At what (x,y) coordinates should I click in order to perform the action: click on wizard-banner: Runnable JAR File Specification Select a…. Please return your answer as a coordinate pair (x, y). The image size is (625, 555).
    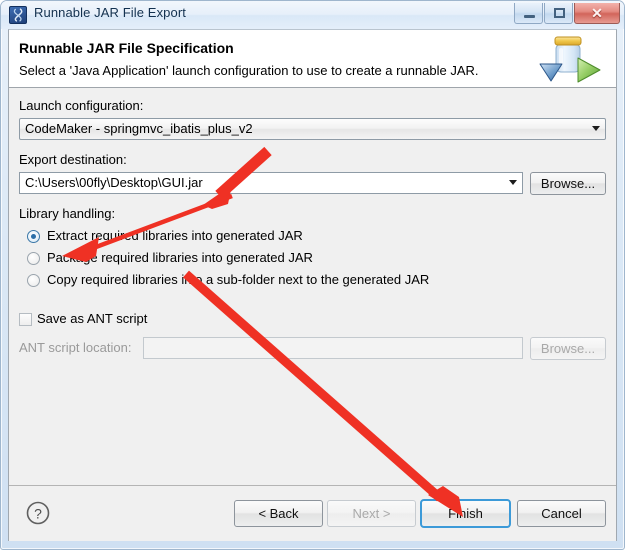
    Looking at the image, I should click on (312, 59).